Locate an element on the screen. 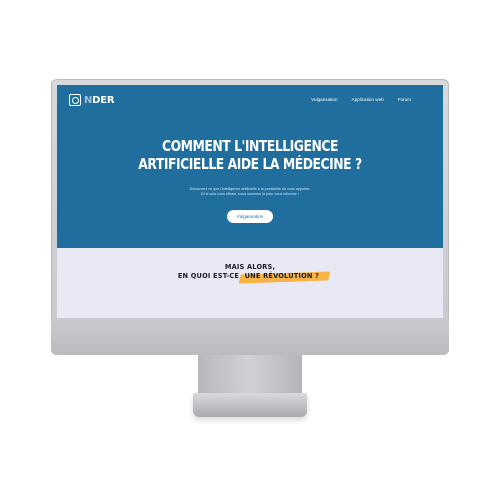 The width and height of the screenshot is (500, 500). monitor-chin is located at coordinates (250, 336).